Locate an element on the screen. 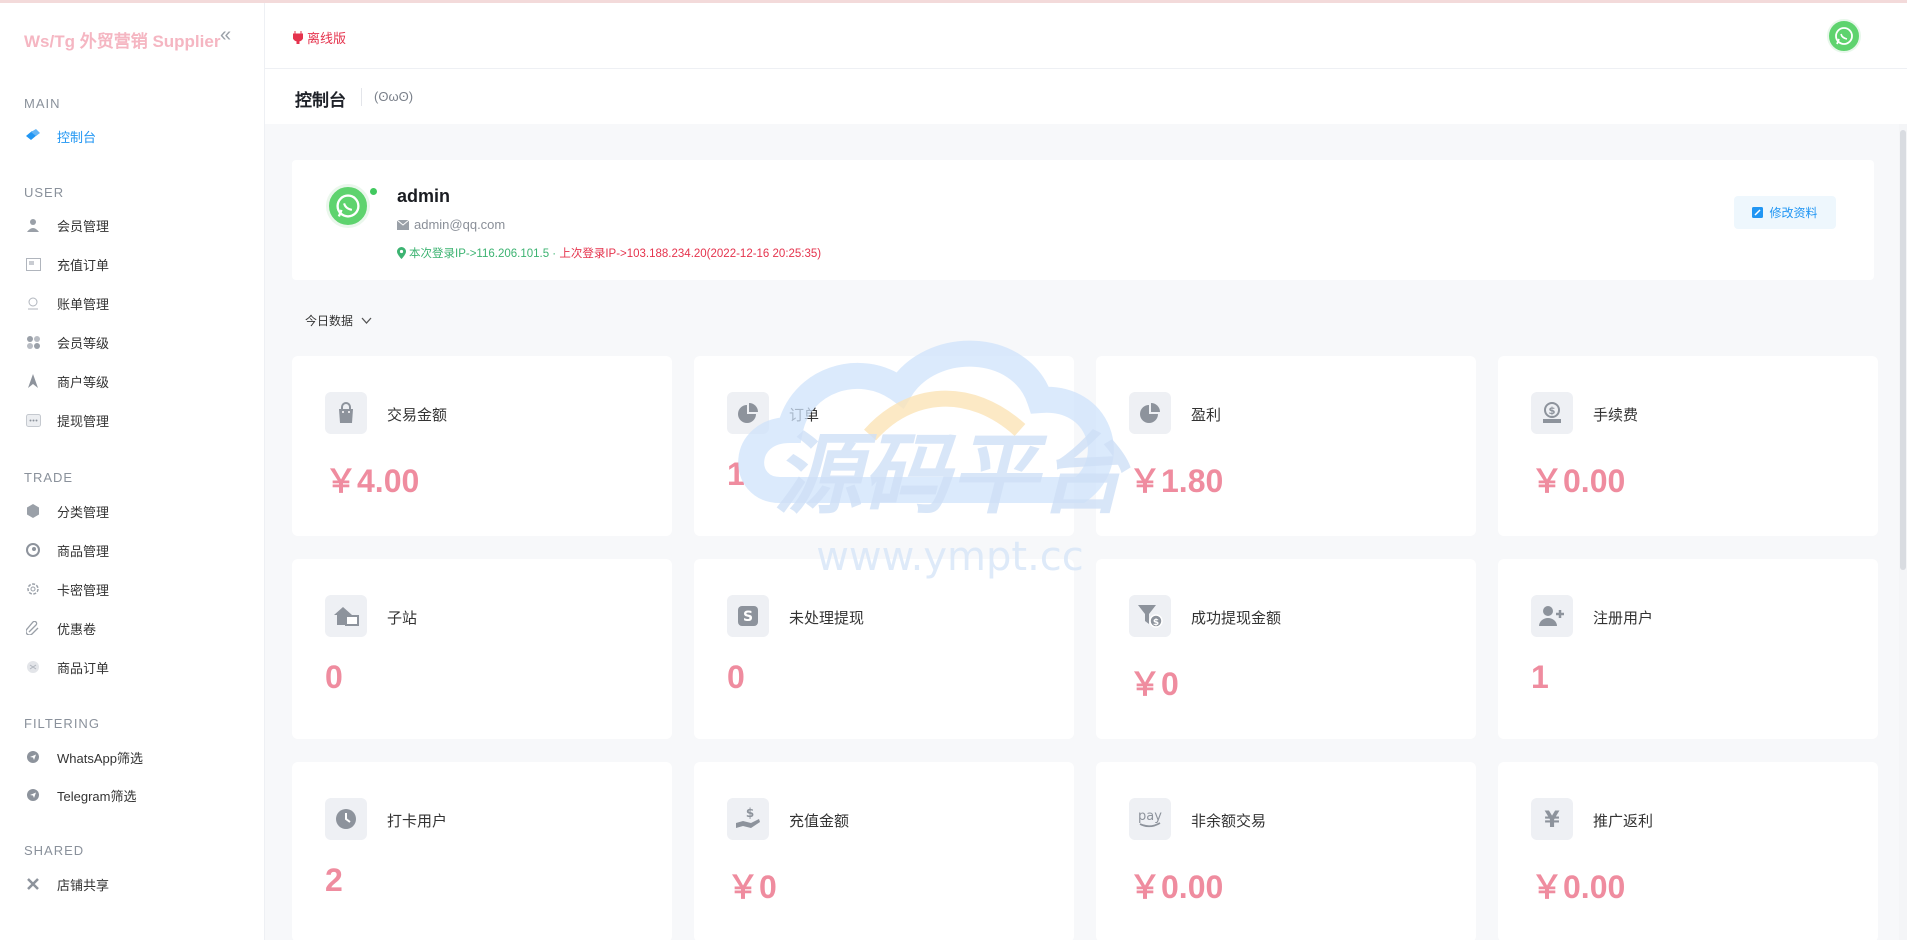 The image size is (1907, 940). sidebar-item-label: 优惠卷 is located at coordinates (77, 629).